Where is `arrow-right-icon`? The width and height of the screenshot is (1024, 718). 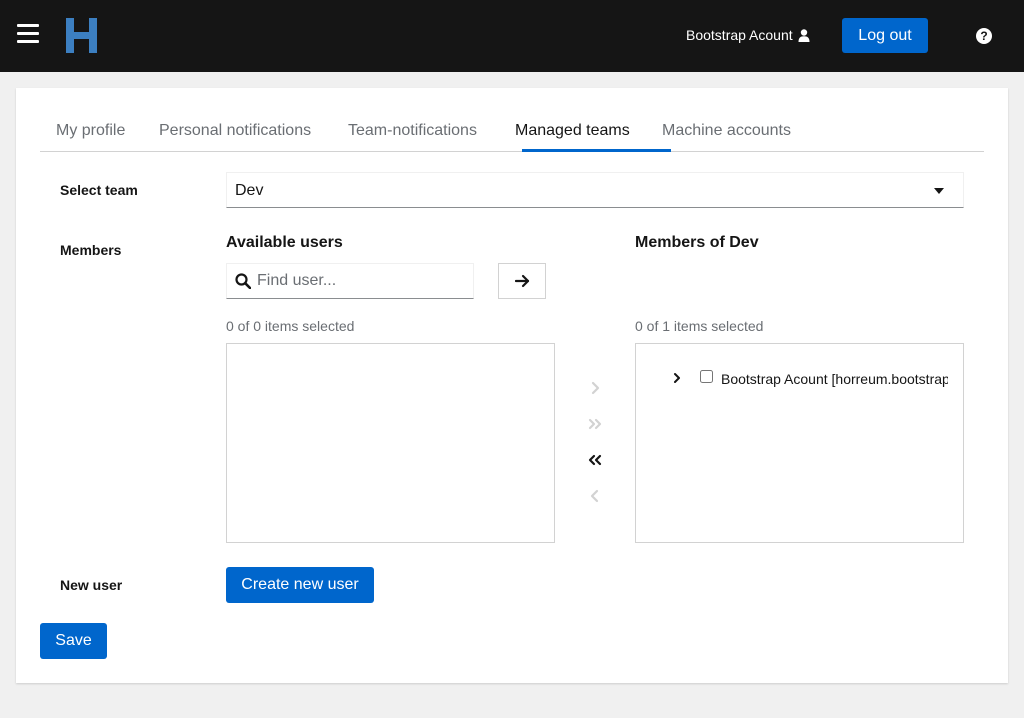 arrow-right-icon is located at coordinates (522, 281).